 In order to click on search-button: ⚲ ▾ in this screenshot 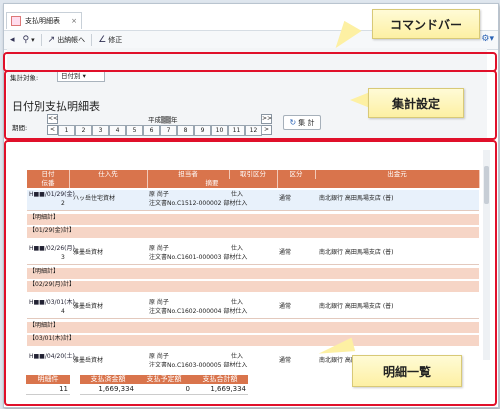, I will do `click(29, 40)`.